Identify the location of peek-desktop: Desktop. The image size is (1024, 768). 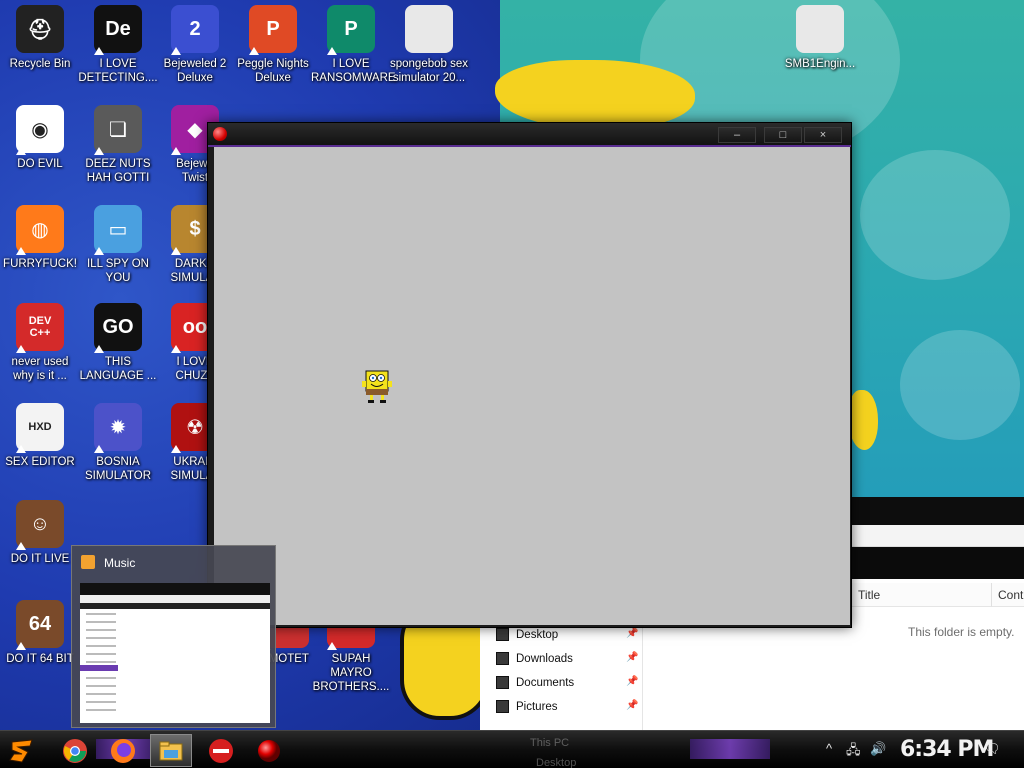
(556, 762).